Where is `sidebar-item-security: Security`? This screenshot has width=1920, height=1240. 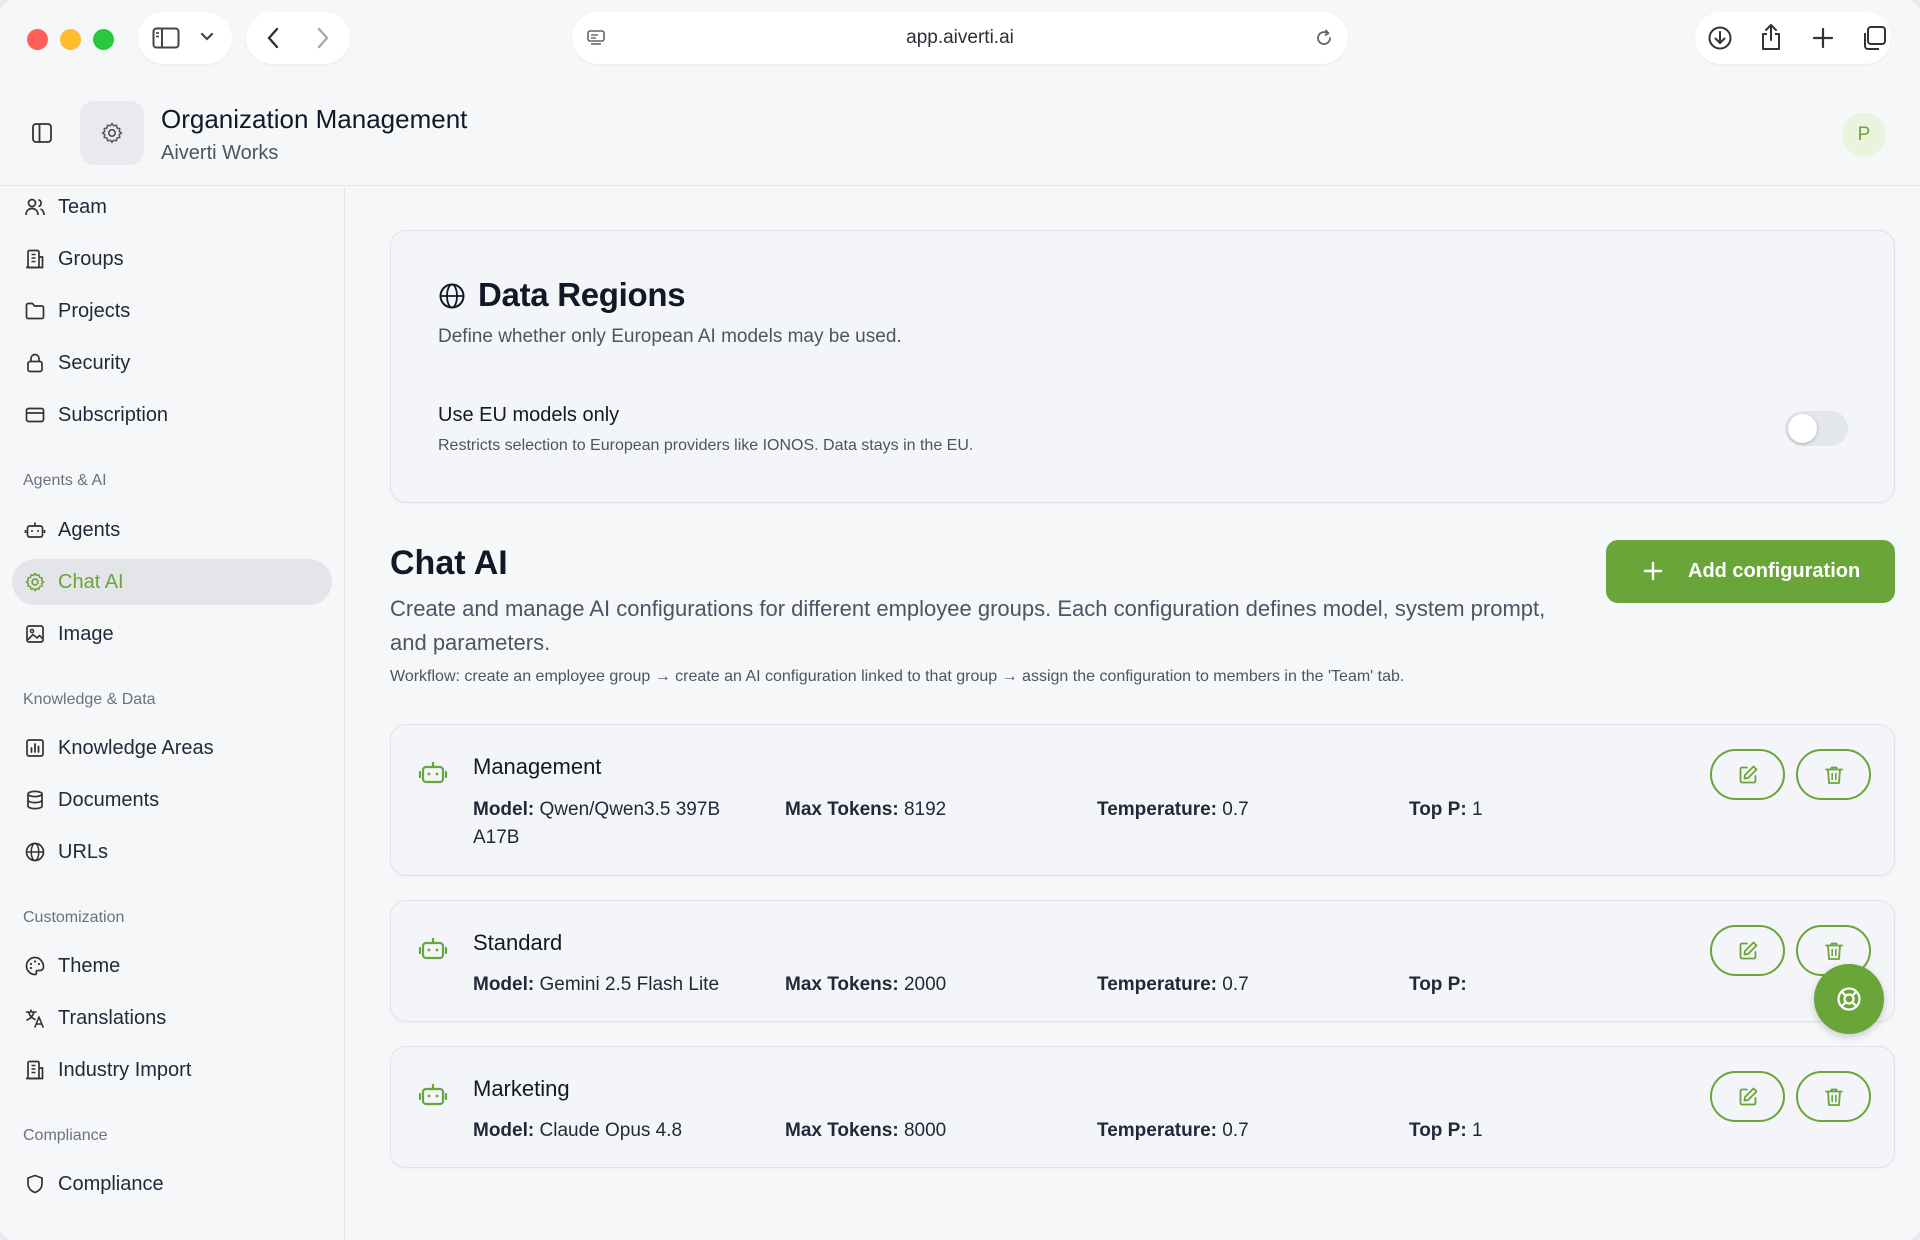
sidebar-item-security: Security is located at coordinates (172, 363).